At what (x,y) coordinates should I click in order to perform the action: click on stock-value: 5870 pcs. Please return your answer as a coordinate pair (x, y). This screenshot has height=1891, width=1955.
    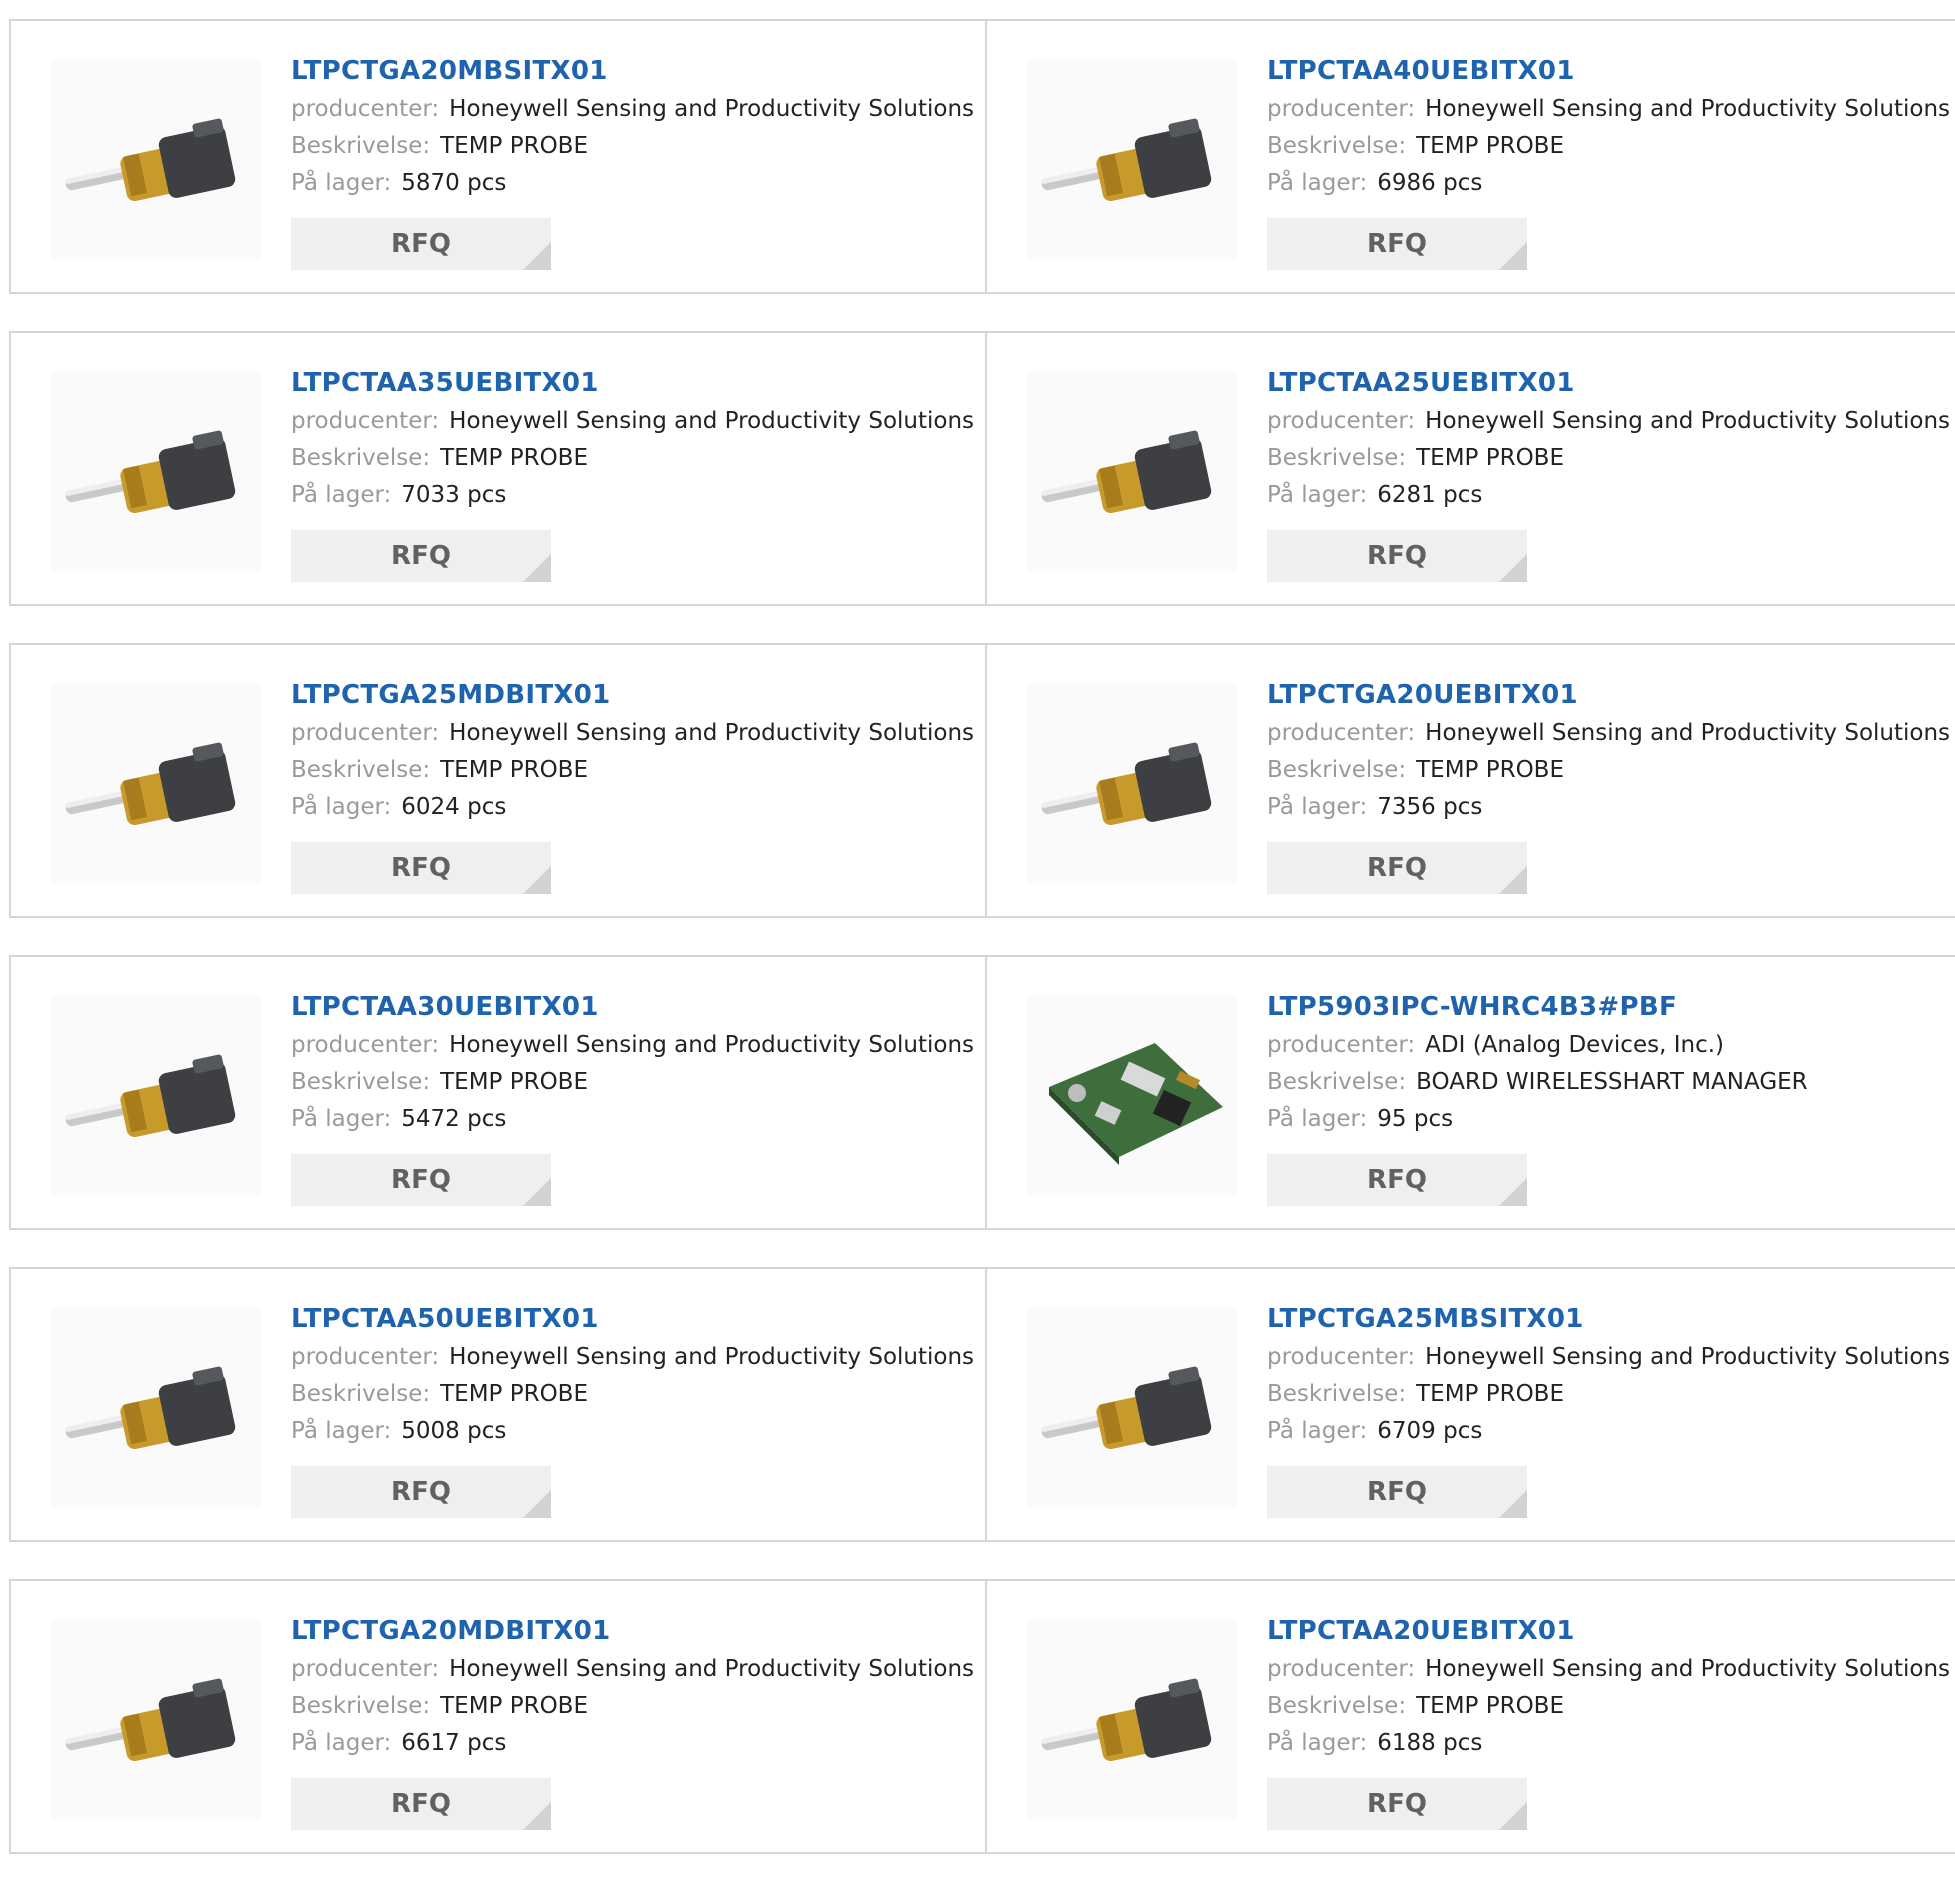
    Looking at the image, I should click on (454, 183).